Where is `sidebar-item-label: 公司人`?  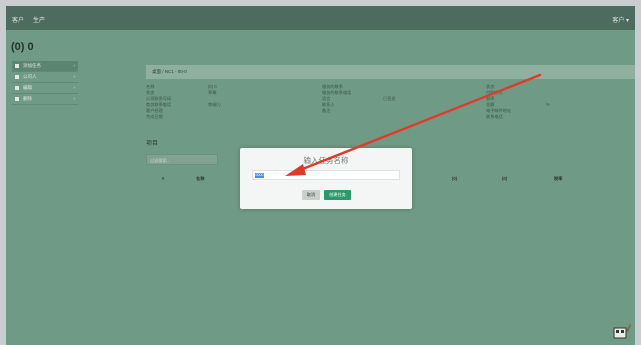
sidebar-item-label: 公司人 is located at coordinates (30, 76).